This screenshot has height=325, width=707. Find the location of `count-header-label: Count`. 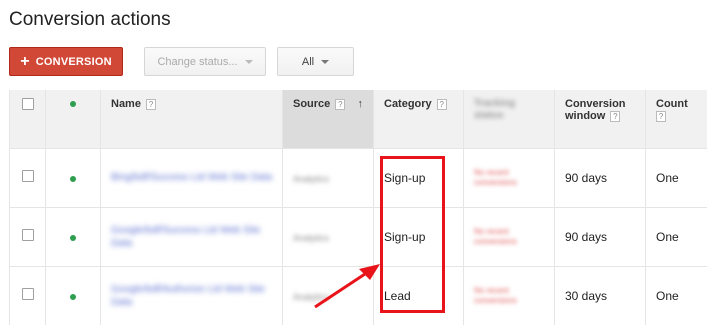

count-header-label: Count is located at coordinates (672, 104).